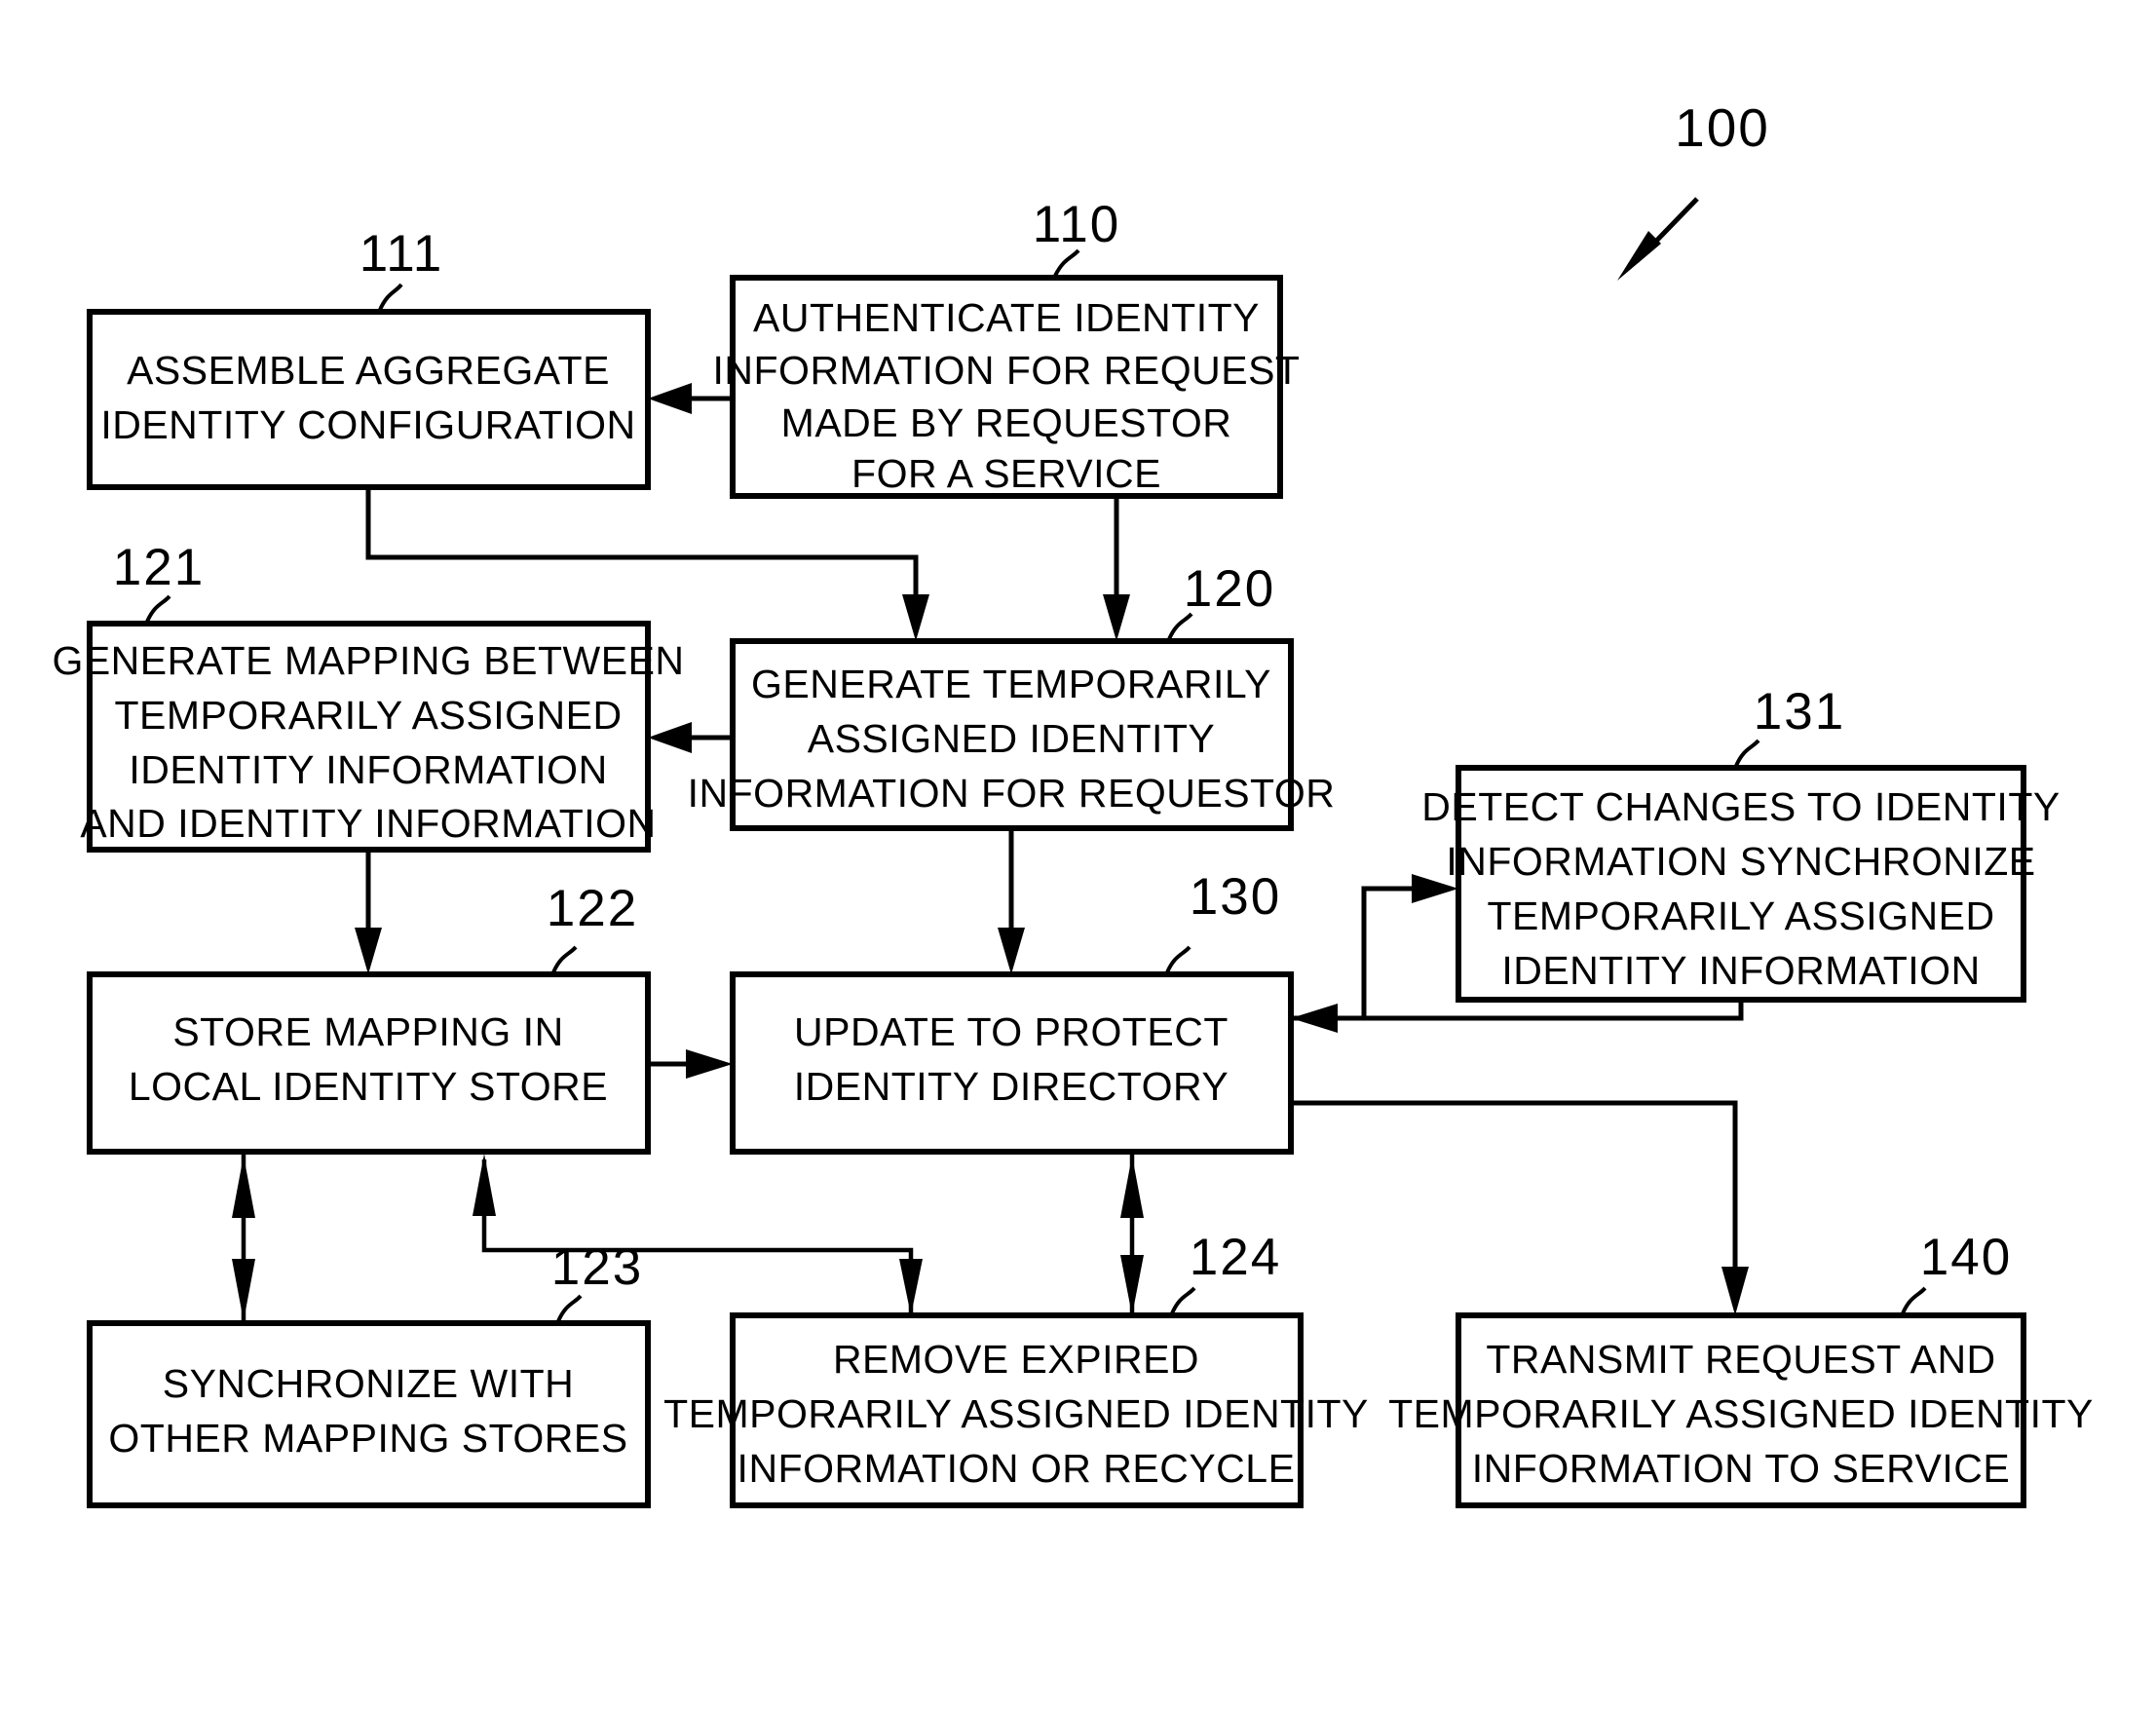 Image resolution: width=2156 pixels, height=1709 pixels. I want to click on node-140-line-2: INFORMATION TO SERVICE, so click(1741, 1468).